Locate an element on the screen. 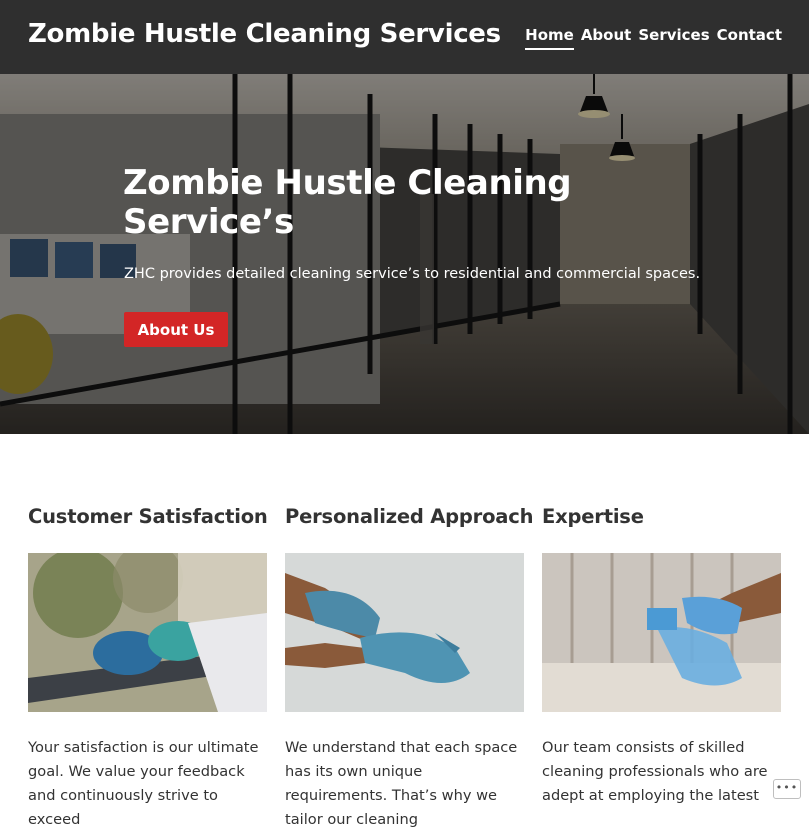 Image resolution: width=809 pixels, height=832 pixels. feature-image-cleaning-railing is located at coordinates (147, 632).